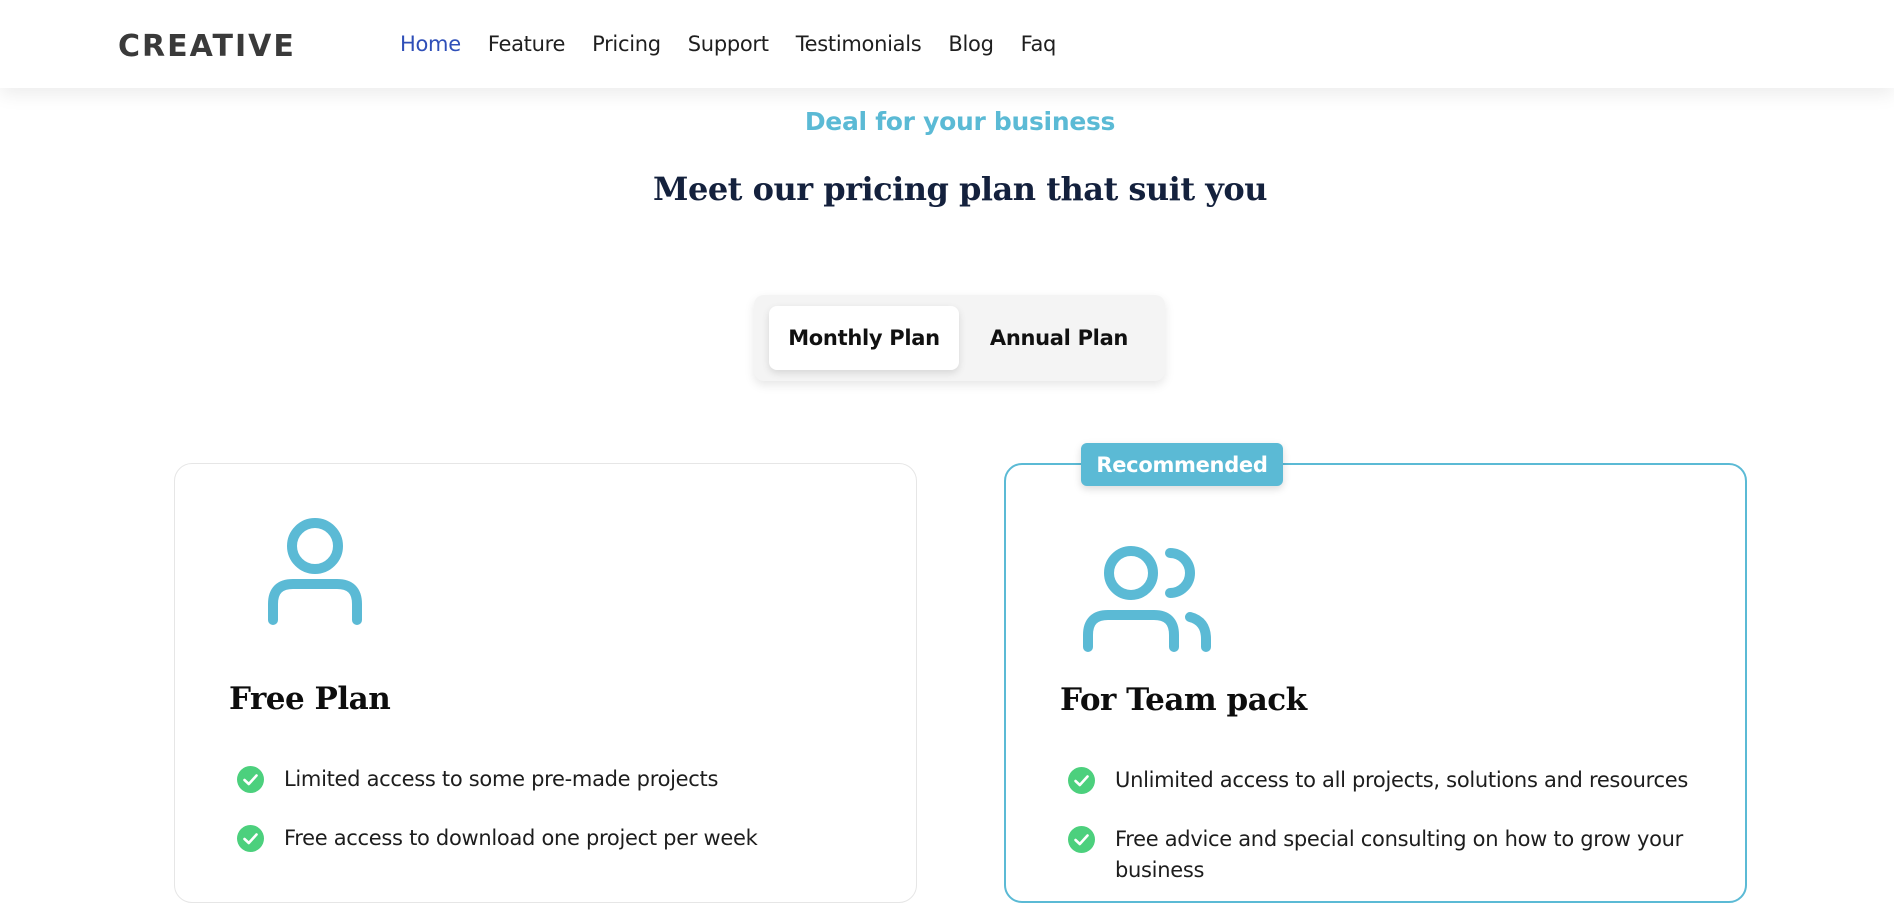  What do you see at coordinates (527, 44) in the screenshot?
I see `nav-link-feature: Feature` at bounding box center [527, 44].